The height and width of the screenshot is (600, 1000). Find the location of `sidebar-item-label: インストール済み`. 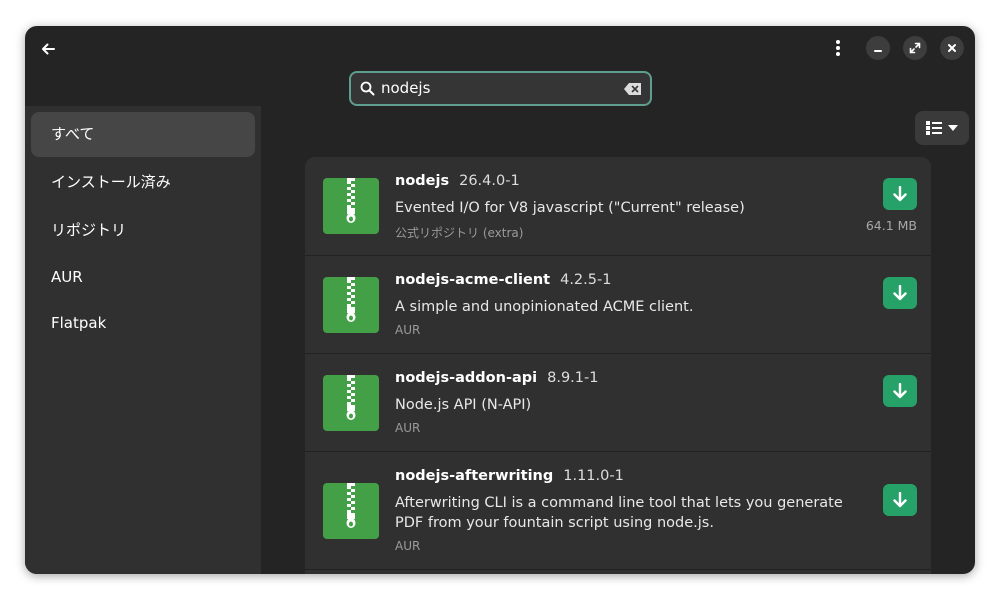

sidebar-item-label: インストール済み is located at coordinates (111, 182).